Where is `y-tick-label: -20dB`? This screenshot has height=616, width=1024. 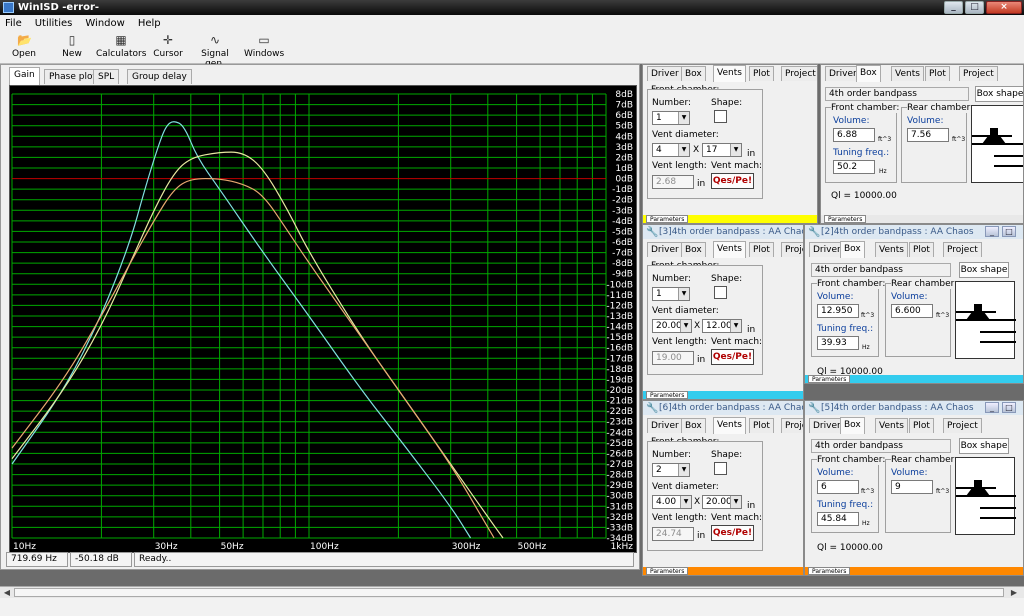
y-tick-label: -20dB is located at coordinates (619, 391).